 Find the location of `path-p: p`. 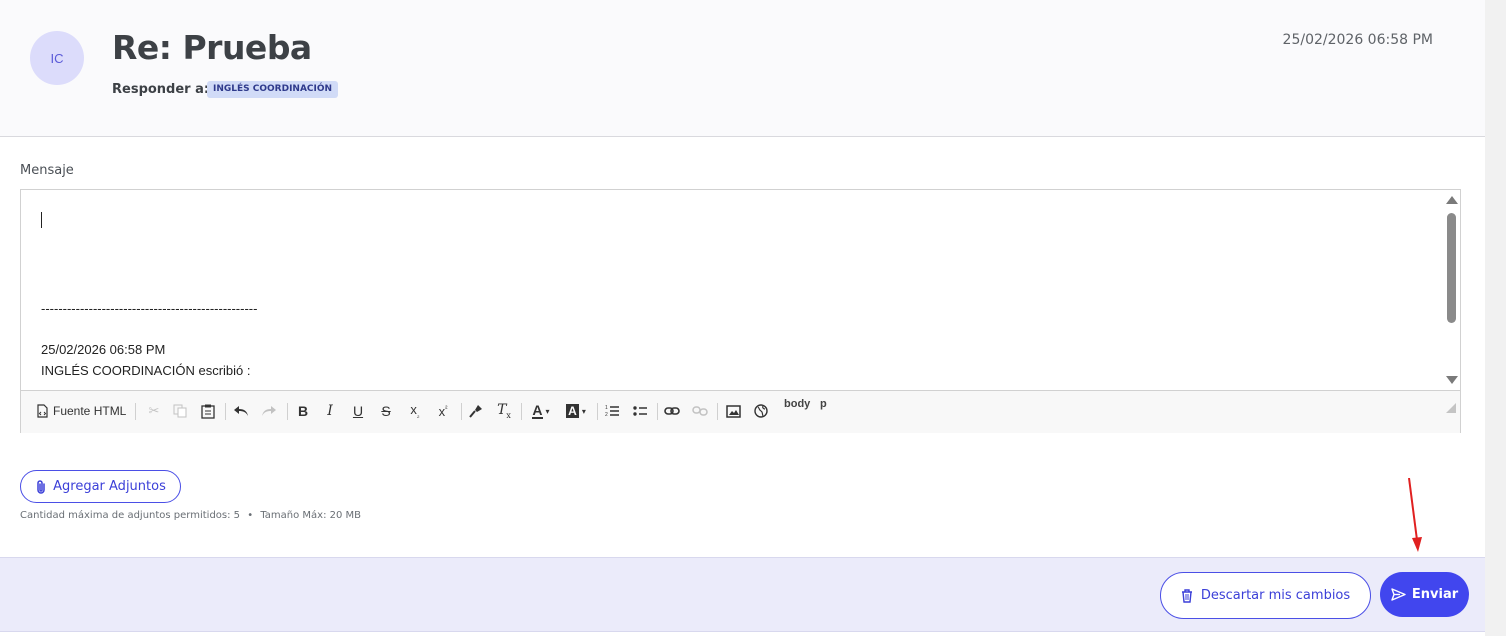

path-p: p is located at coordinates (823, 404).